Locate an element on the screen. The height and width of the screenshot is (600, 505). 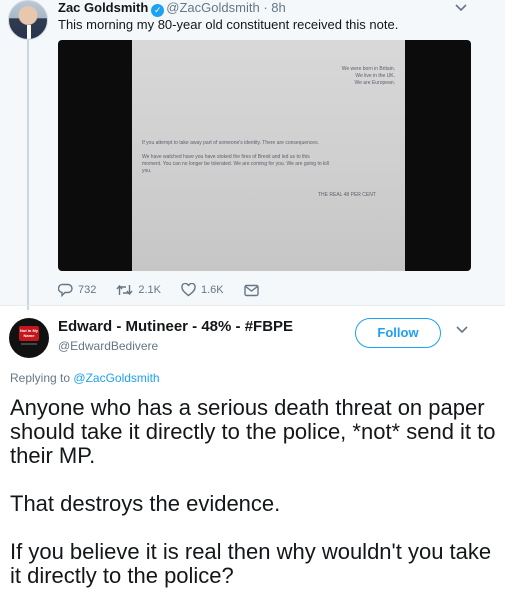
retweet-button: 2.1K is located at coordinates (138, 290).